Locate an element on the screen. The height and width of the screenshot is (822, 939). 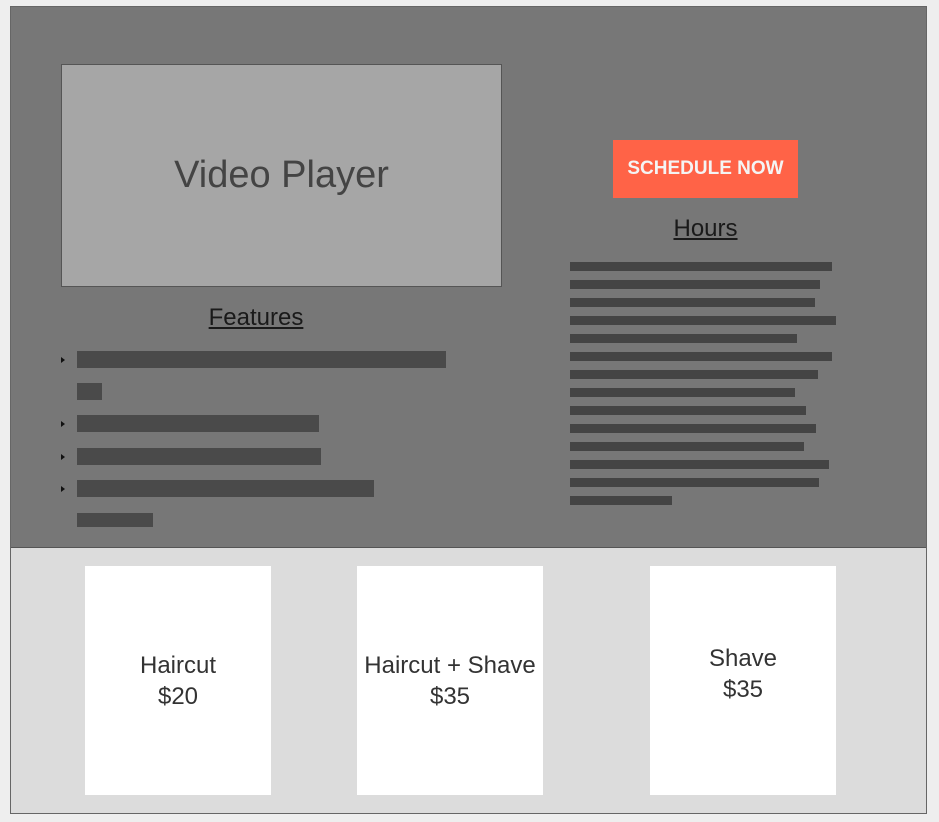
service-name: Haircut is located at coordinates (178, 665).